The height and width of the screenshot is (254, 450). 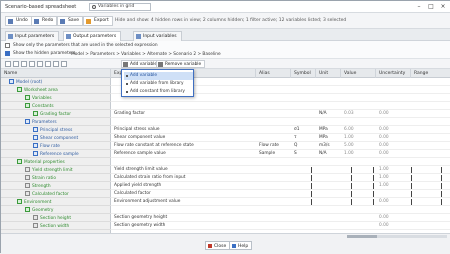 What do you see at coordinates (349, 146) in the screenshot?
I see `cell-value: 5.00` at bounding box center [349, 146].